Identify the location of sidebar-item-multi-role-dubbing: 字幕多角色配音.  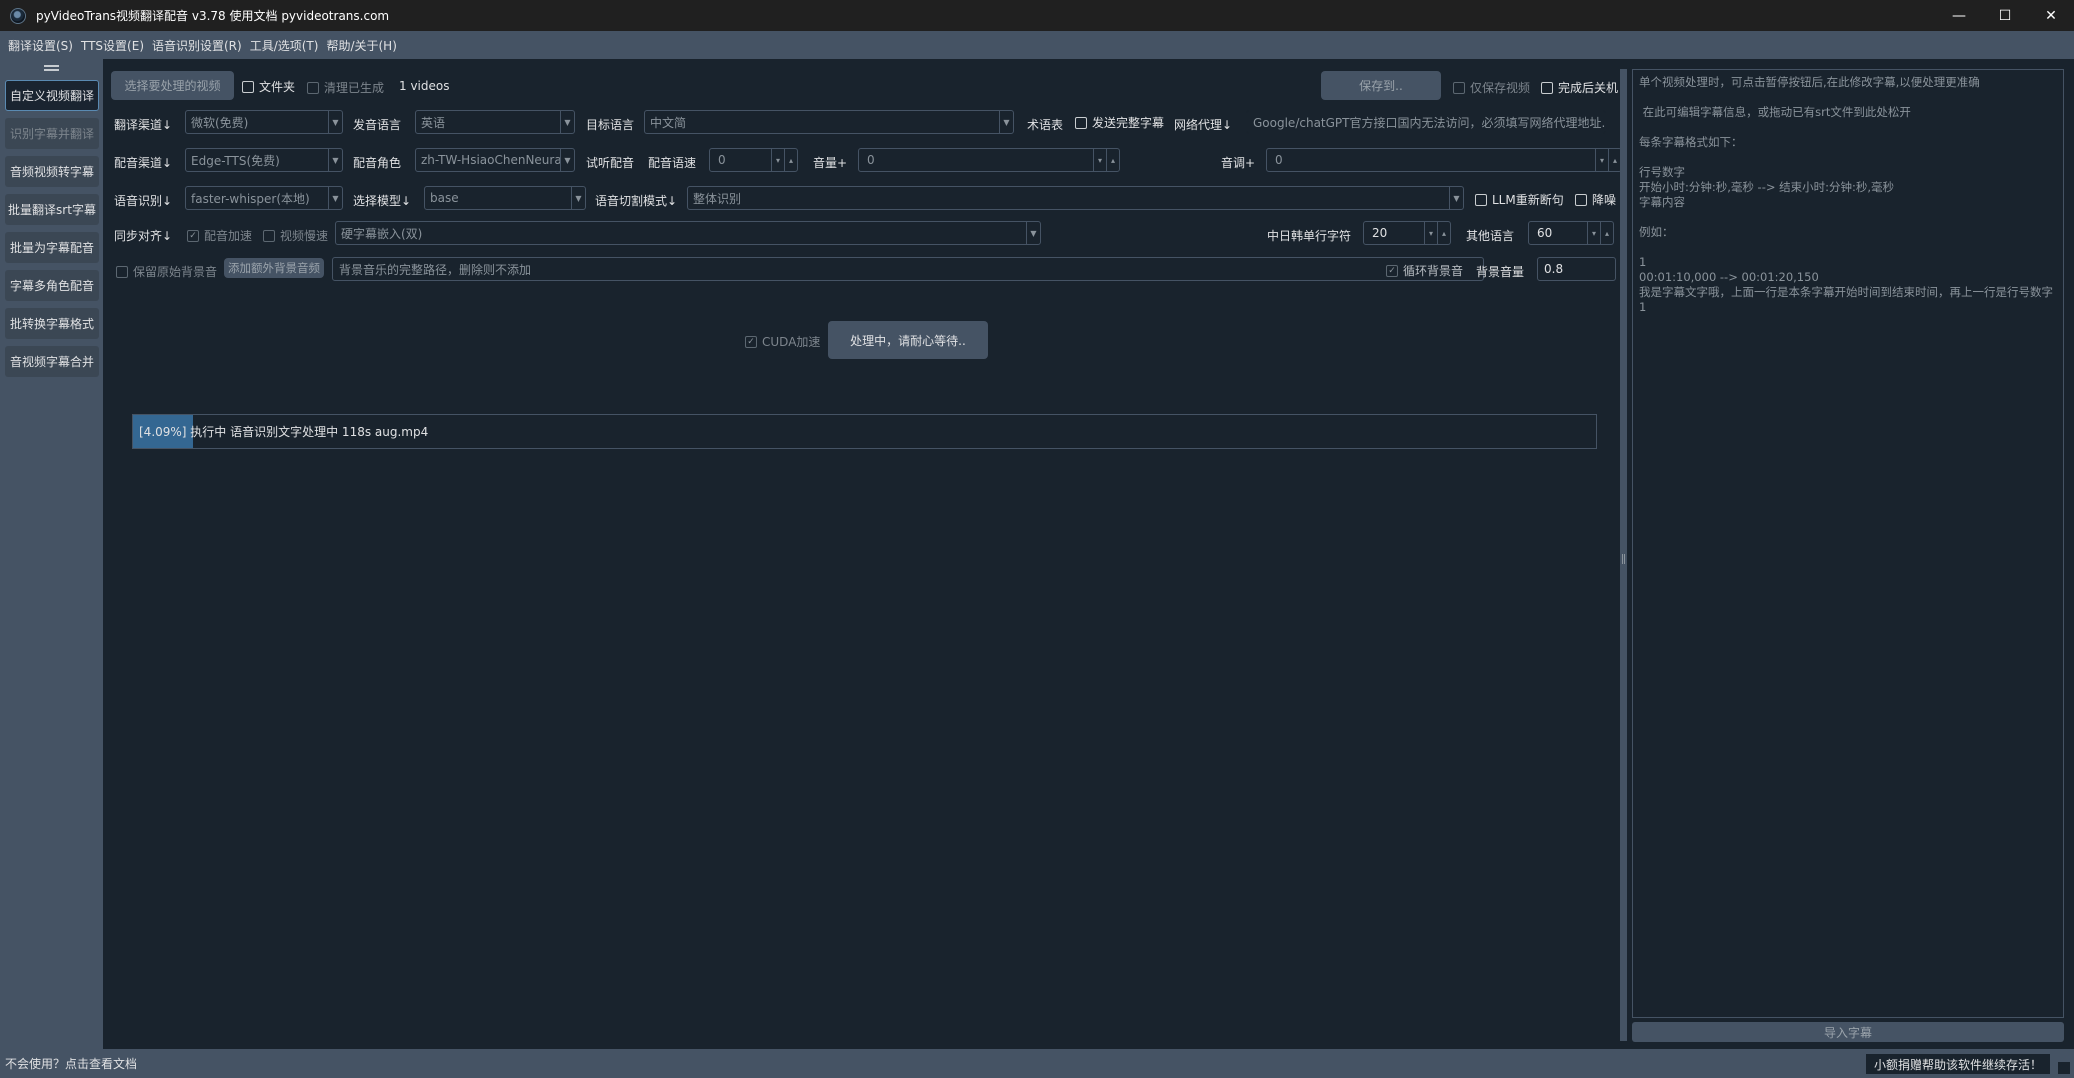
(52, 285).